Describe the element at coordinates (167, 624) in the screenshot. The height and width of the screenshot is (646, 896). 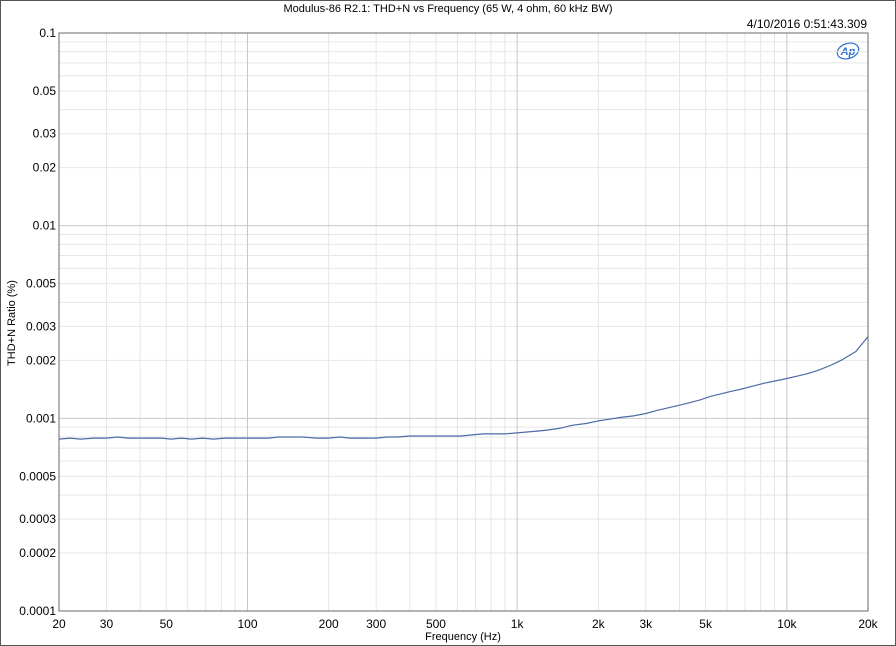
I see `x-tick-label: 50` at that location.